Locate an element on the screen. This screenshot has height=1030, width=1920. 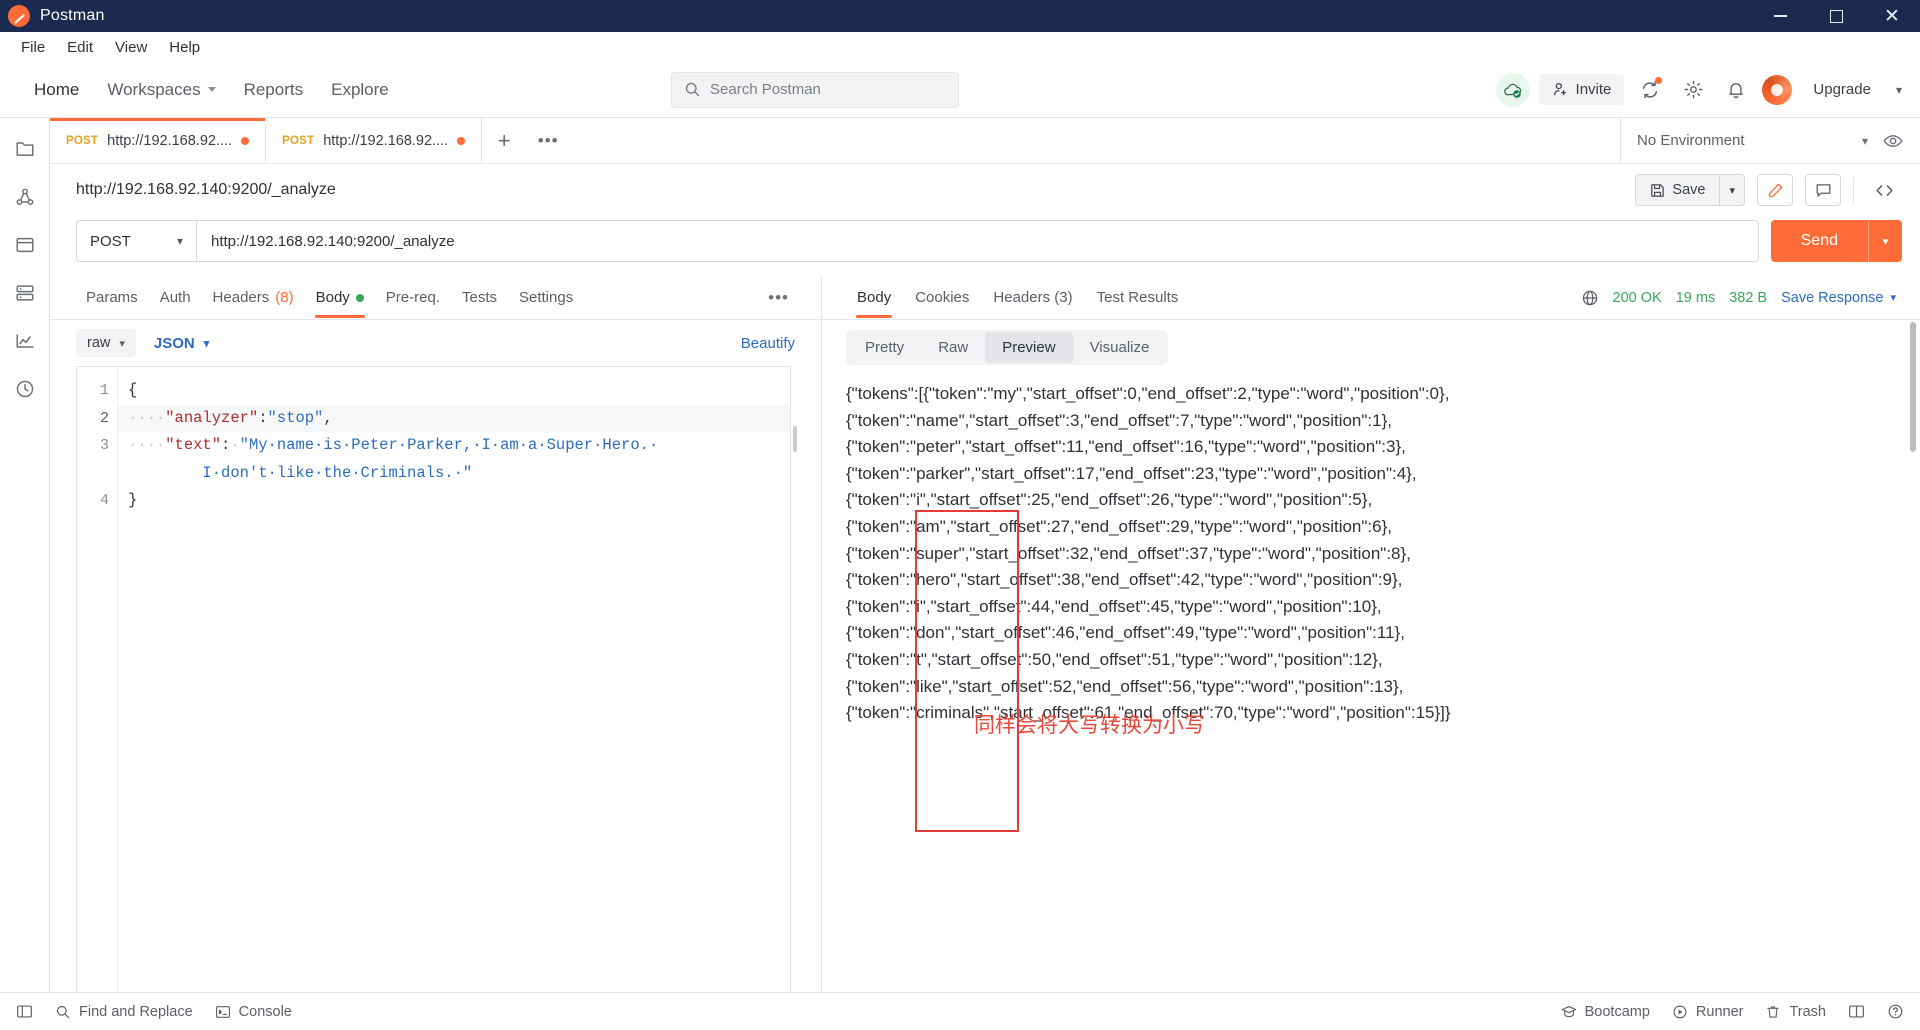
code-snippet-button is located at coordinates (1884, 190).